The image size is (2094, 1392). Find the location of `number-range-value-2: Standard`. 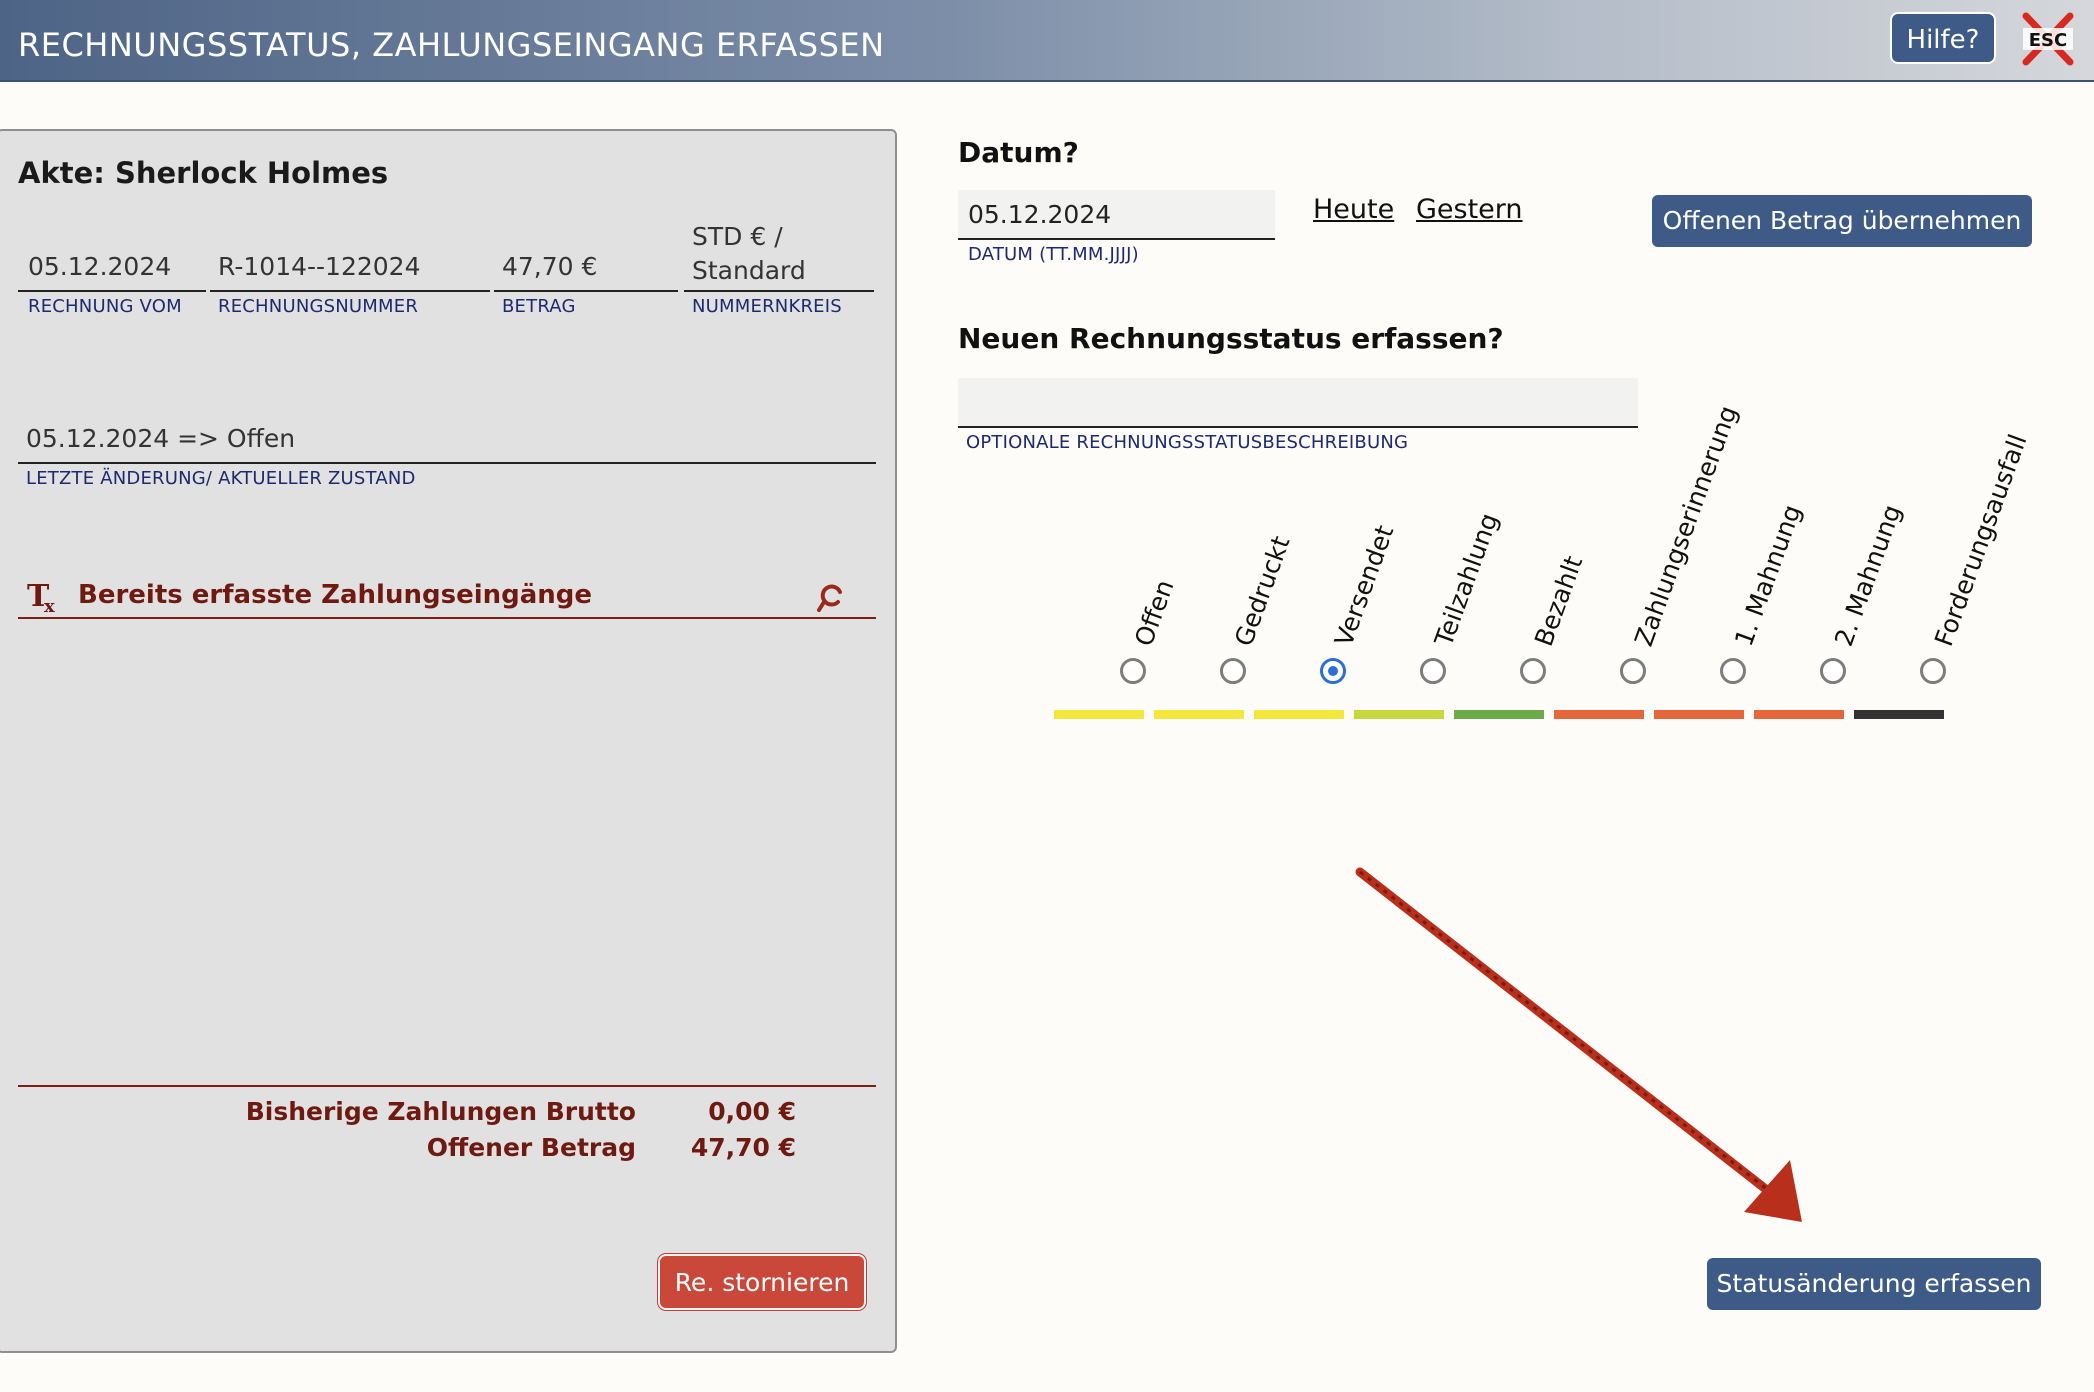

number-range-value-2: Standard is located at coordinates (749, 270).